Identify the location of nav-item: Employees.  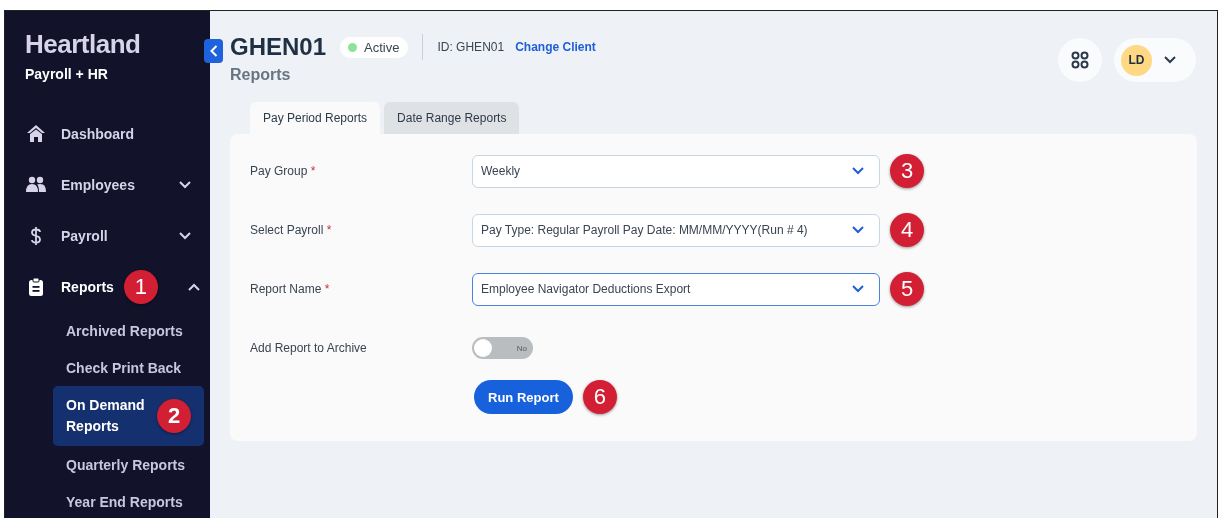
(107, 184).